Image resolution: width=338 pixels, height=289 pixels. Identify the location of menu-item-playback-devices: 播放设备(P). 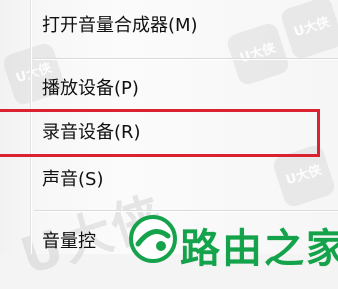
(169, 89).